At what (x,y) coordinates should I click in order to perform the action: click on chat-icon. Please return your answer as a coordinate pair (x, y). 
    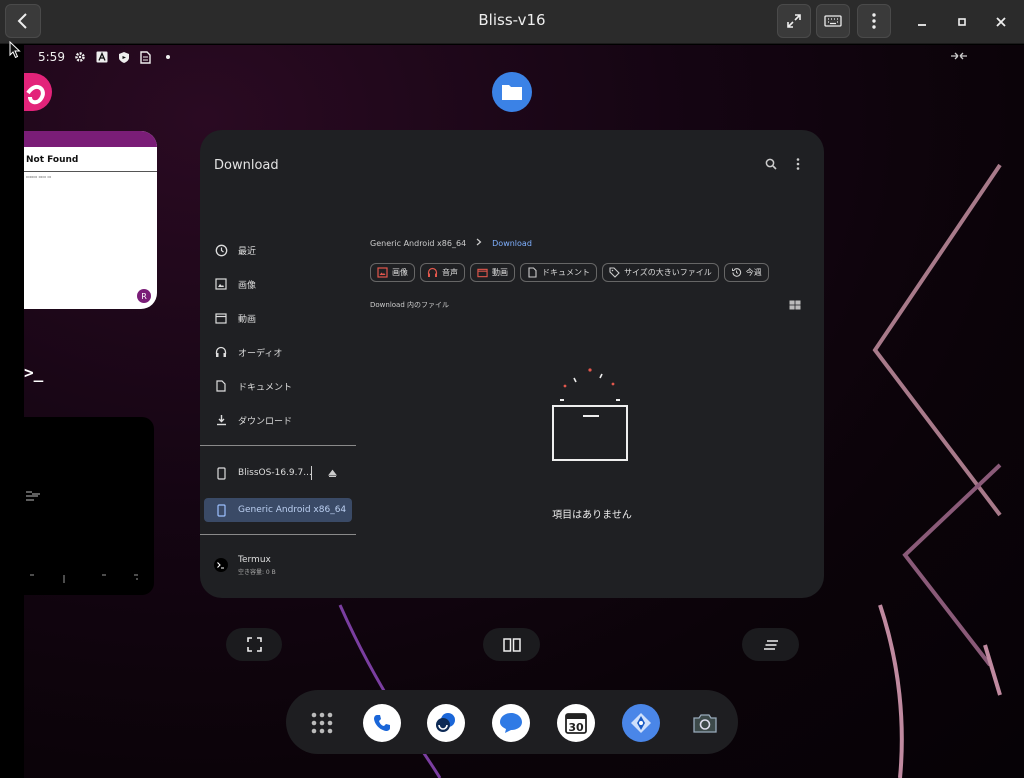
    Looking at the image, I should click on (445, 722).